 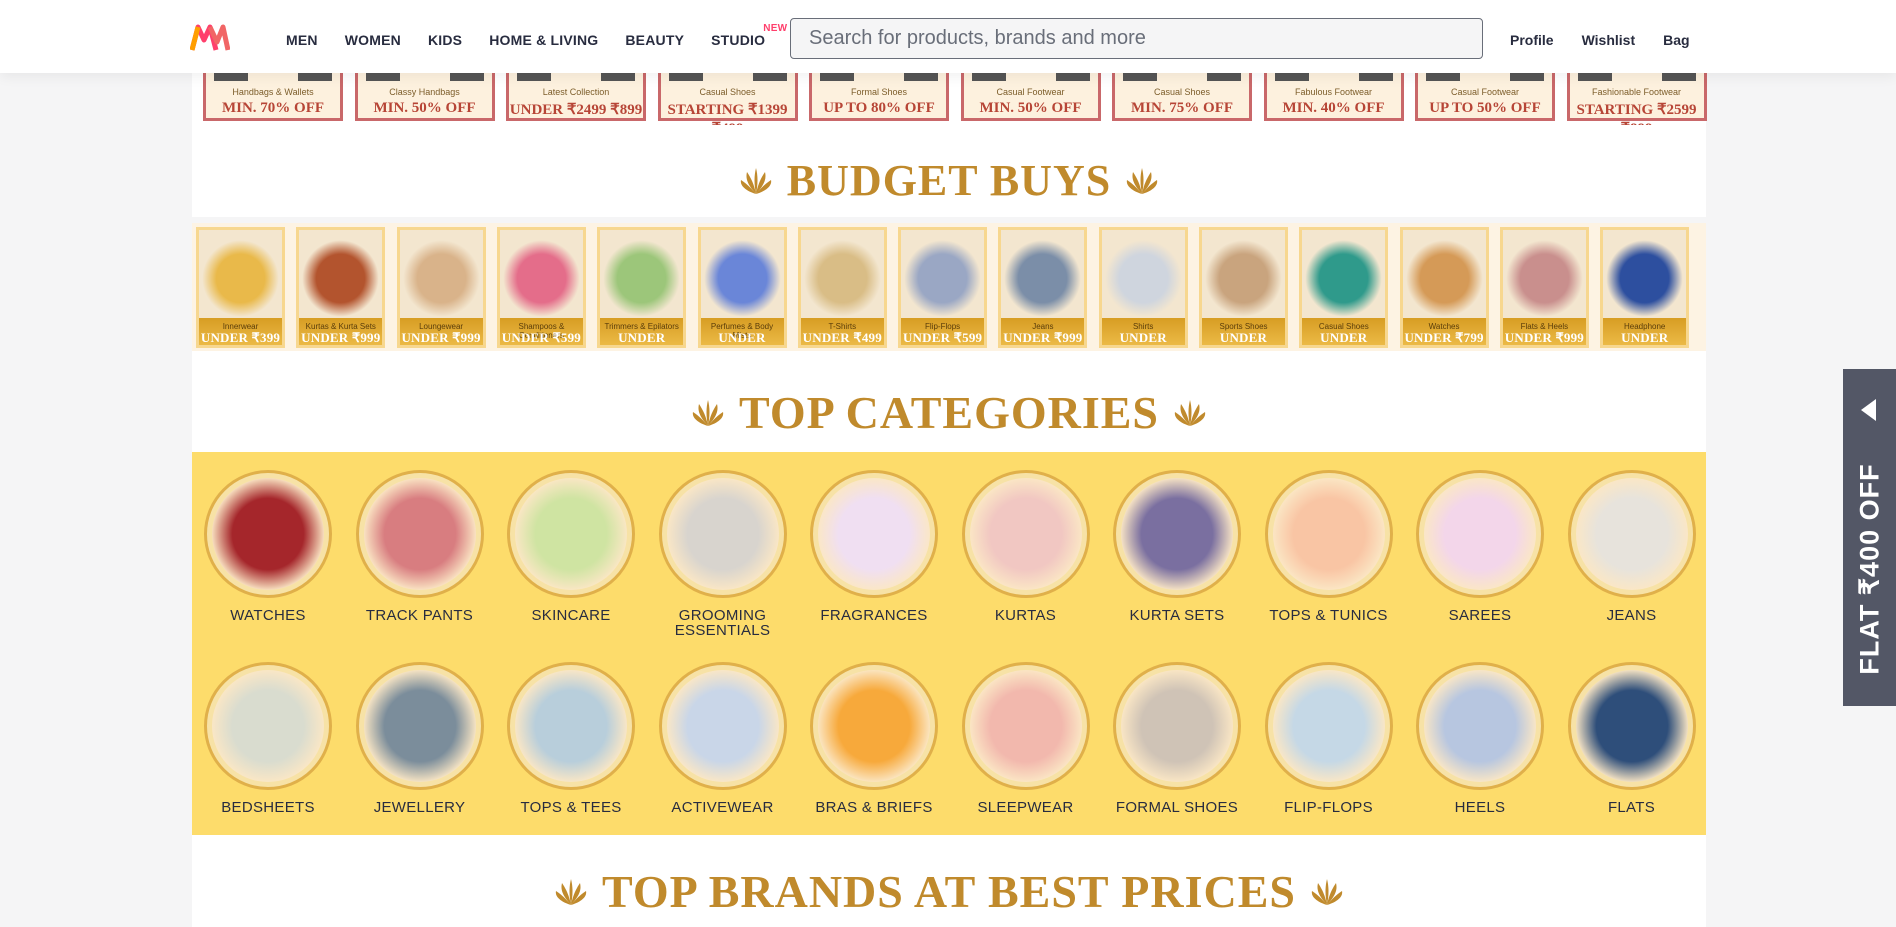 I want to click on offer-card: Formal Shoes UP TO 80% OFF, so click(x=879, y=97).